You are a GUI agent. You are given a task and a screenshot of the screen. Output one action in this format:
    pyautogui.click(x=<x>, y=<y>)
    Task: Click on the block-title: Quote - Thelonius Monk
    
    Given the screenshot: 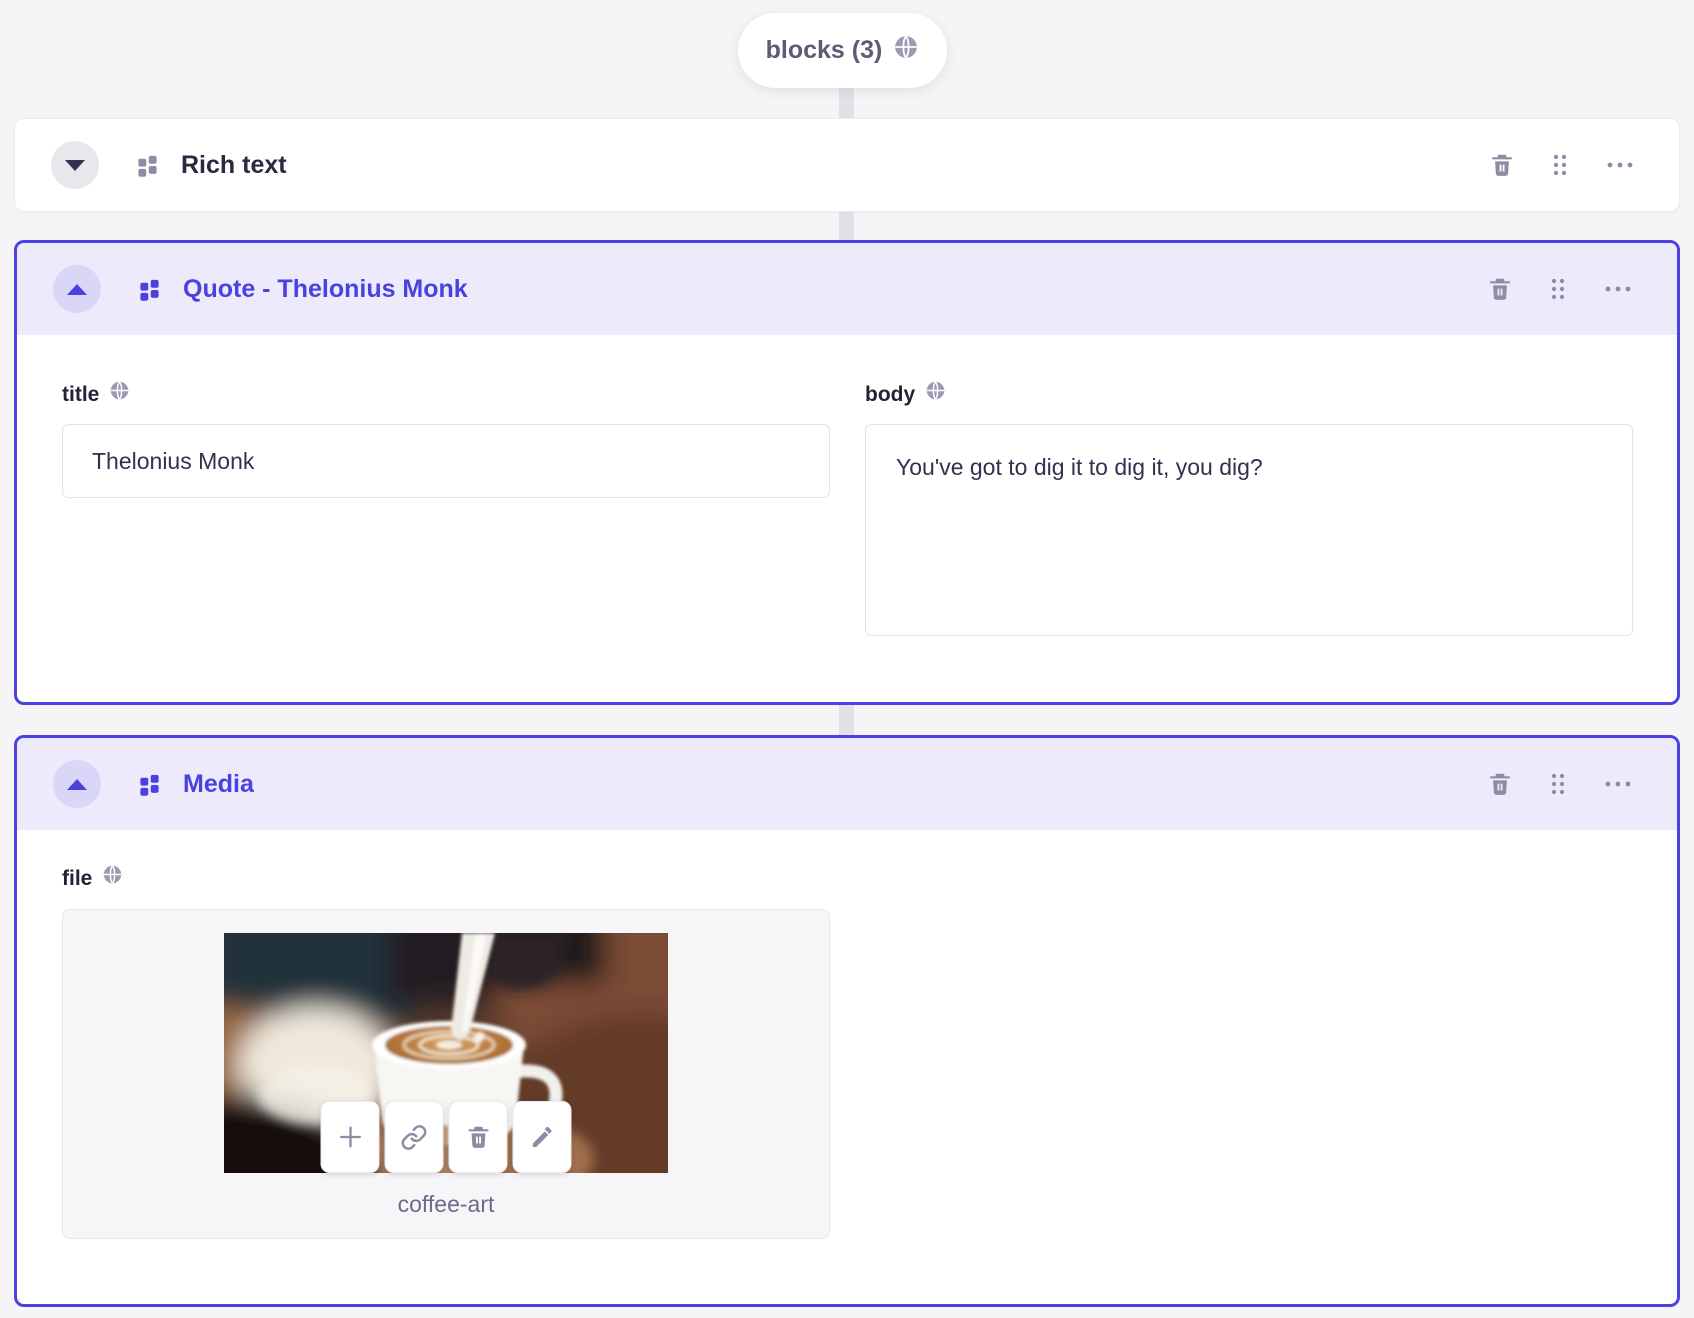 What is the action you would take?
    pyautogui.click(x=325, y=288)
    